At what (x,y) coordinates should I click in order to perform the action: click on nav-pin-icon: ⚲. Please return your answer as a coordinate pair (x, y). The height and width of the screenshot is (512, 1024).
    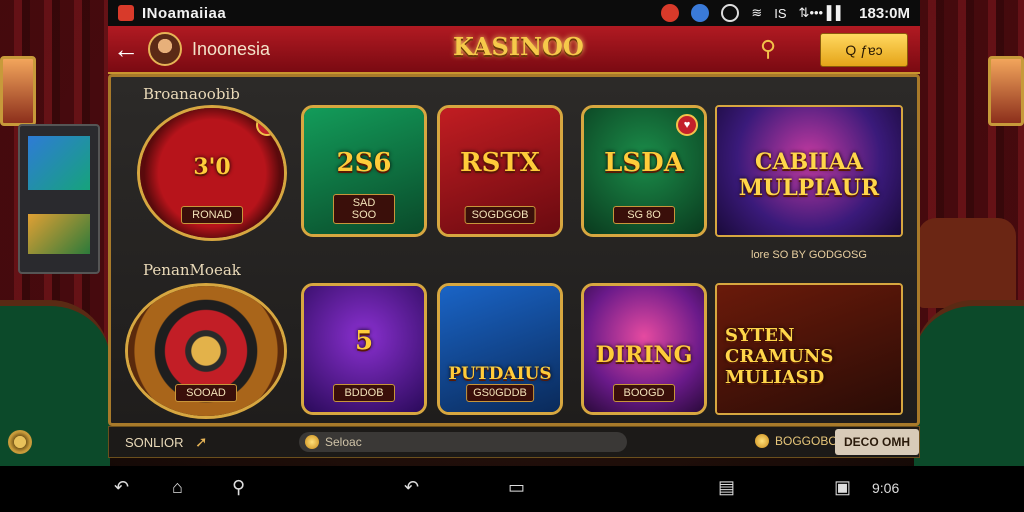
    Looking at the image, I should click on (238, 487).